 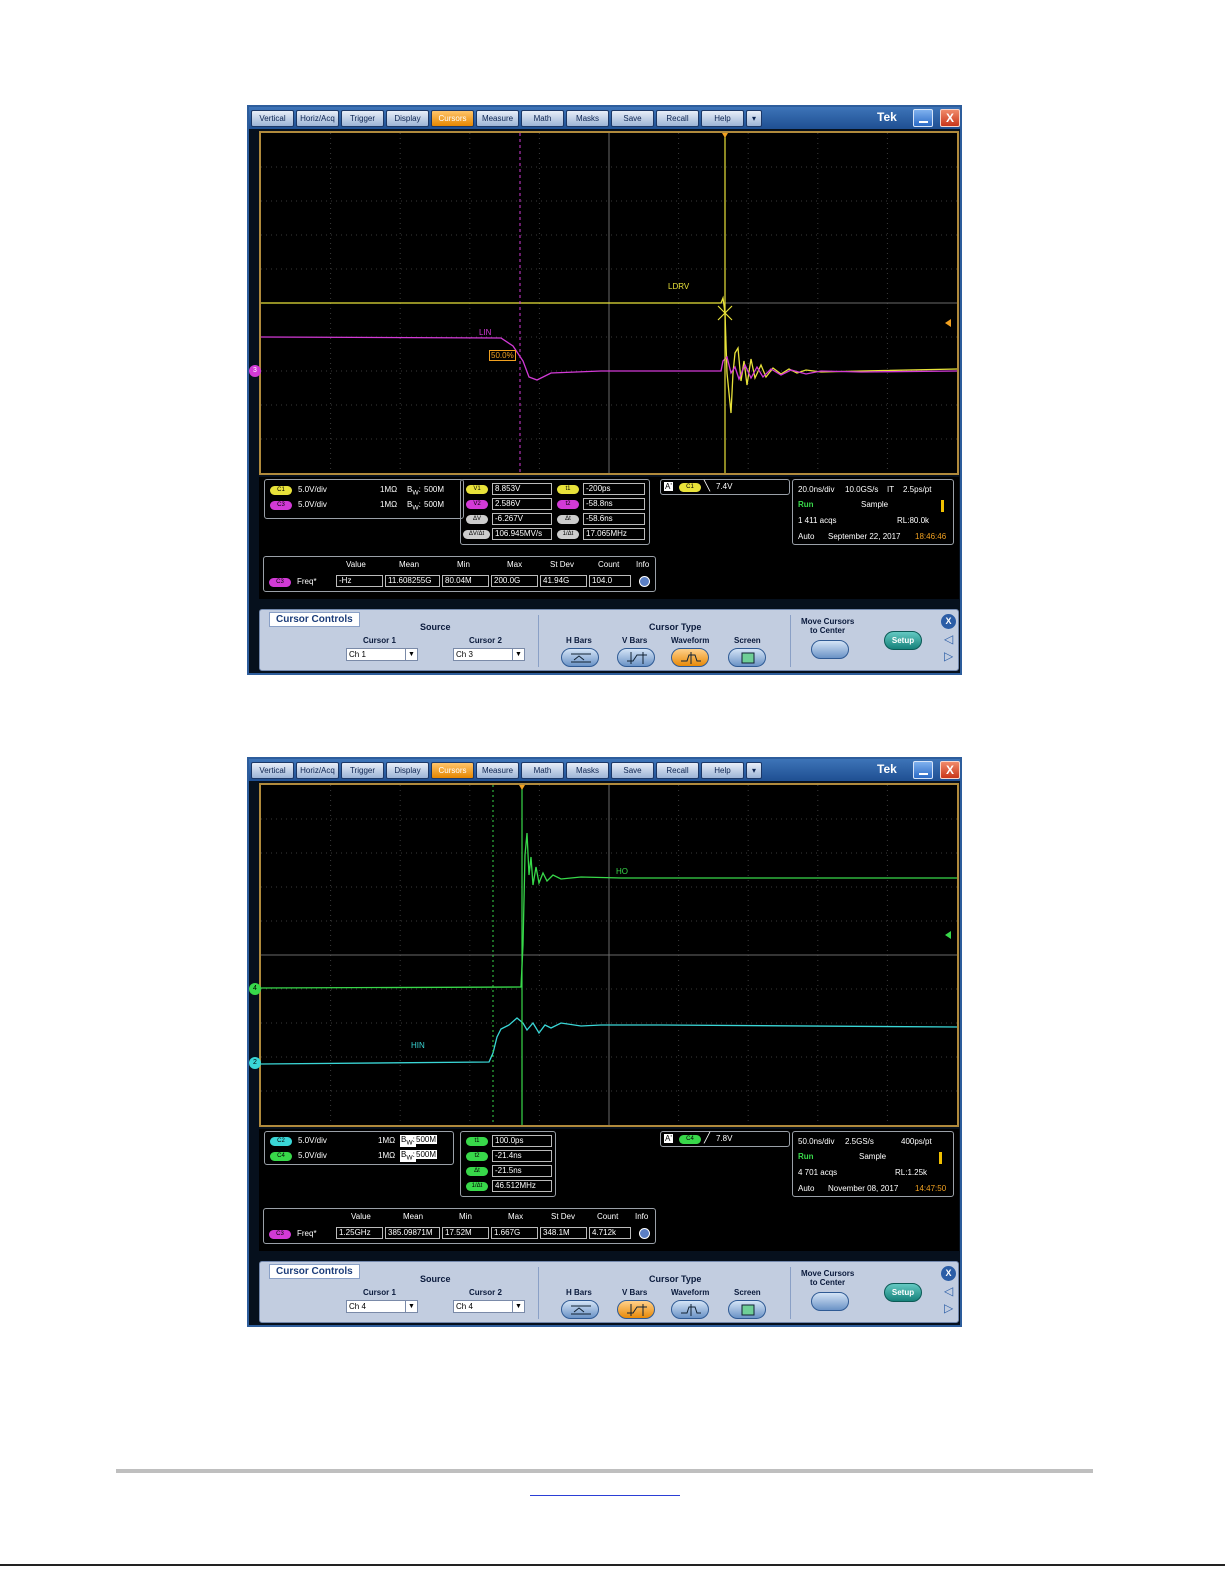 What do you see at coordinates (818, 1172) in the screenshot?
I see `acq-count: 4 701 acqs` at bounding box center [818, 1172].